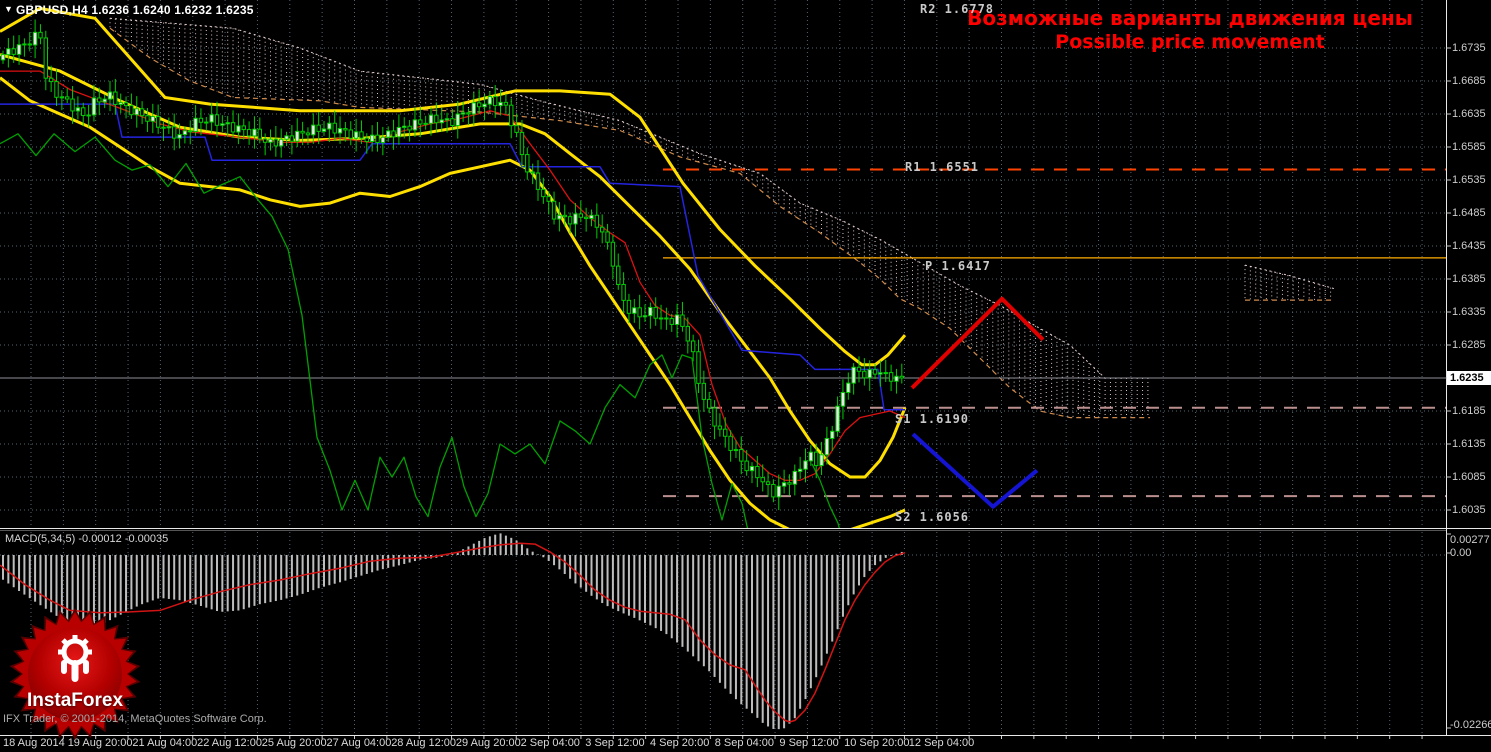 This screenshot has width=1491, height=752. What do you see at coordinates (877, 743) in the screenshot?
I see `time-axis-label: 10 Sep 20:00` at bounding box center [877, 743].